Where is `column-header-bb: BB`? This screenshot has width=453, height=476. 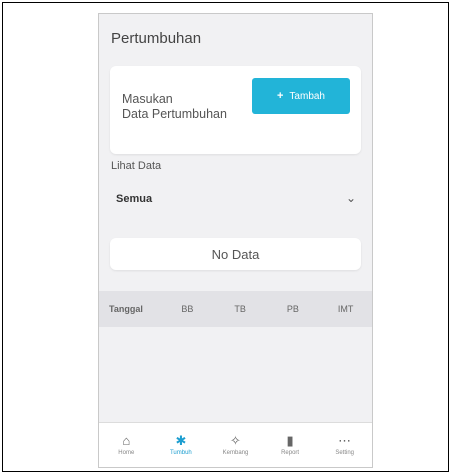 column-header-bb: BB is located at coordinates (187, 309).